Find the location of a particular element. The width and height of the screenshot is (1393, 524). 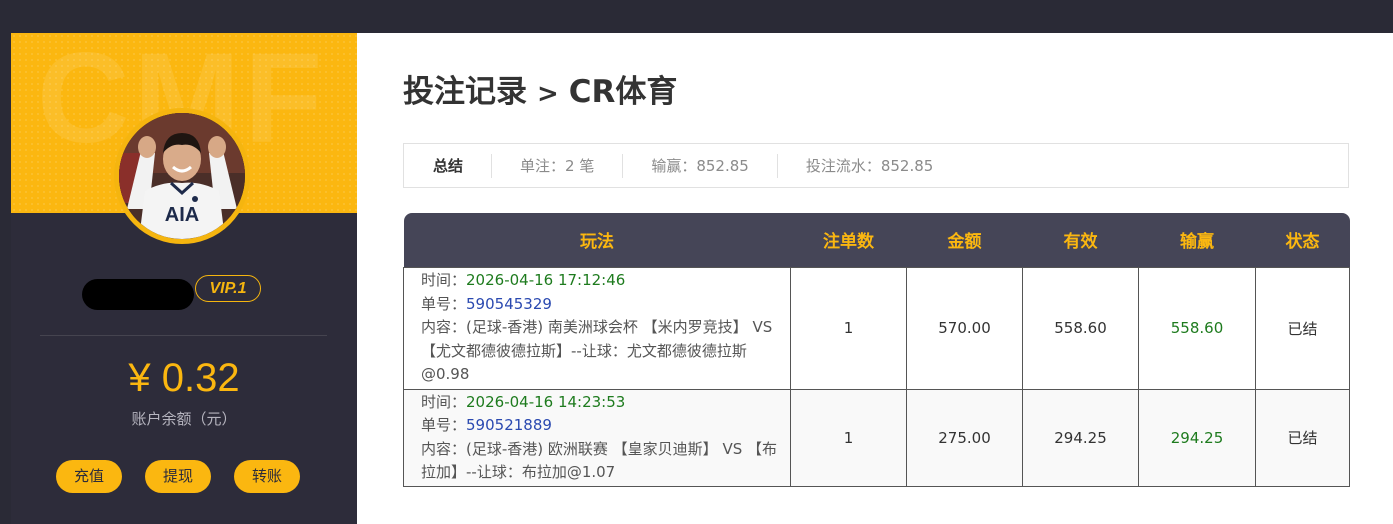

column-header-play: 玩法 is located at coordinates (597, 240).